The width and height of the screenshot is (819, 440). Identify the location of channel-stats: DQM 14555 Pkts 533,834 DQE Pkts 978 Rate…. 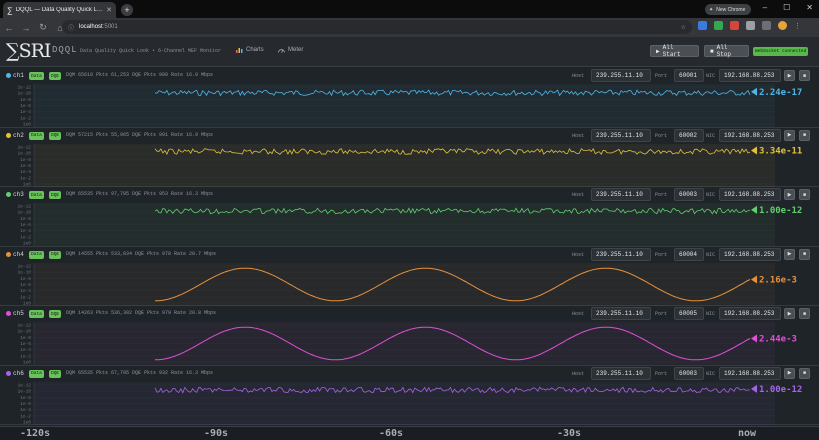
(141, 253).